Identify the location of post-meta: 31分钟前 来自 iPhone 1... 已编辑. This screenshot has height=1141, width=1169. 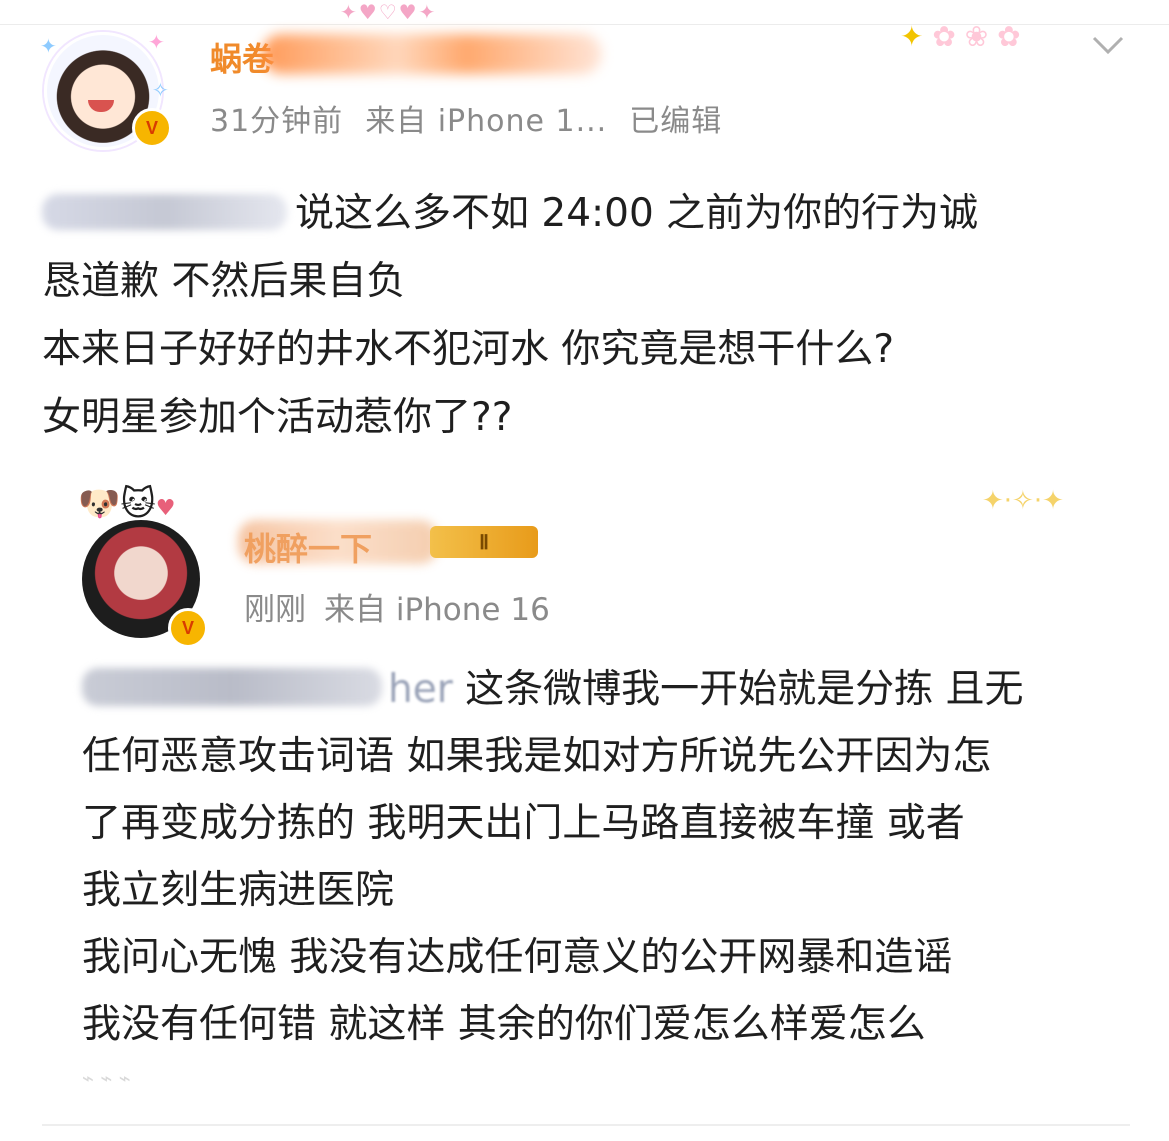
(477, 118).